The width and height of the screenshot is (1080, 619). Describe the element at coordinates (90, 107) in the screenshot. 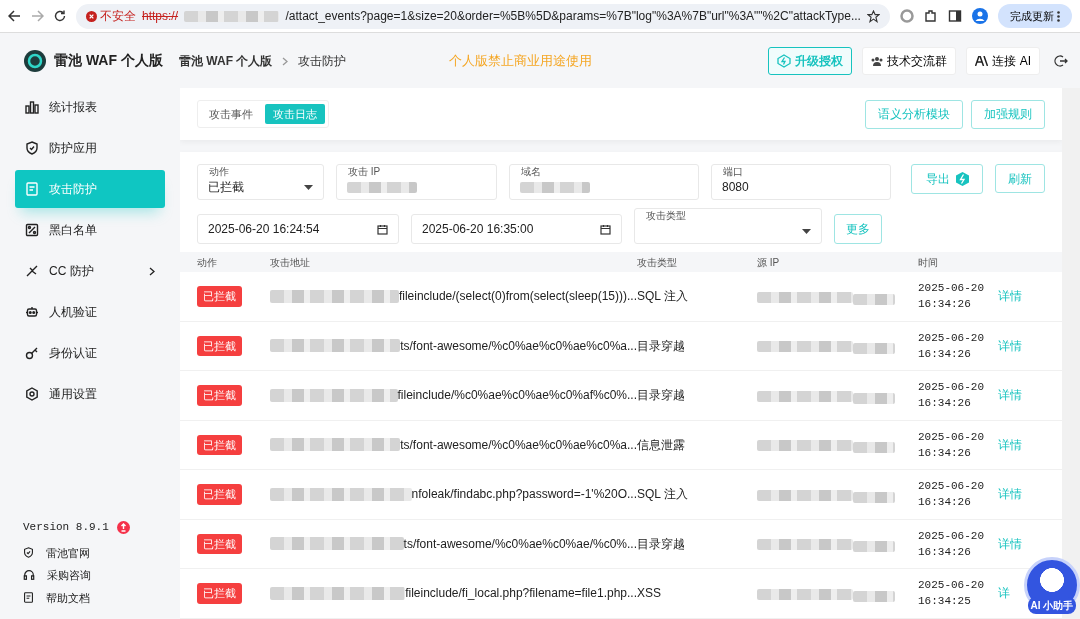

I see `sidebar-item: 统计报表` at that location.